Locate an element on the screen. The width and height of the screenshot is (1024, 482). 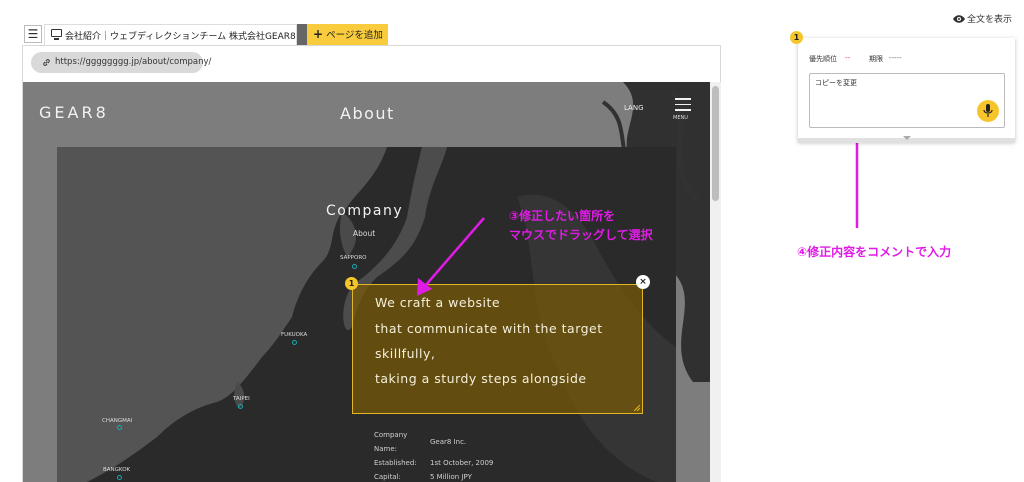
info-label: Capital: is located at coordinates (387, 477).